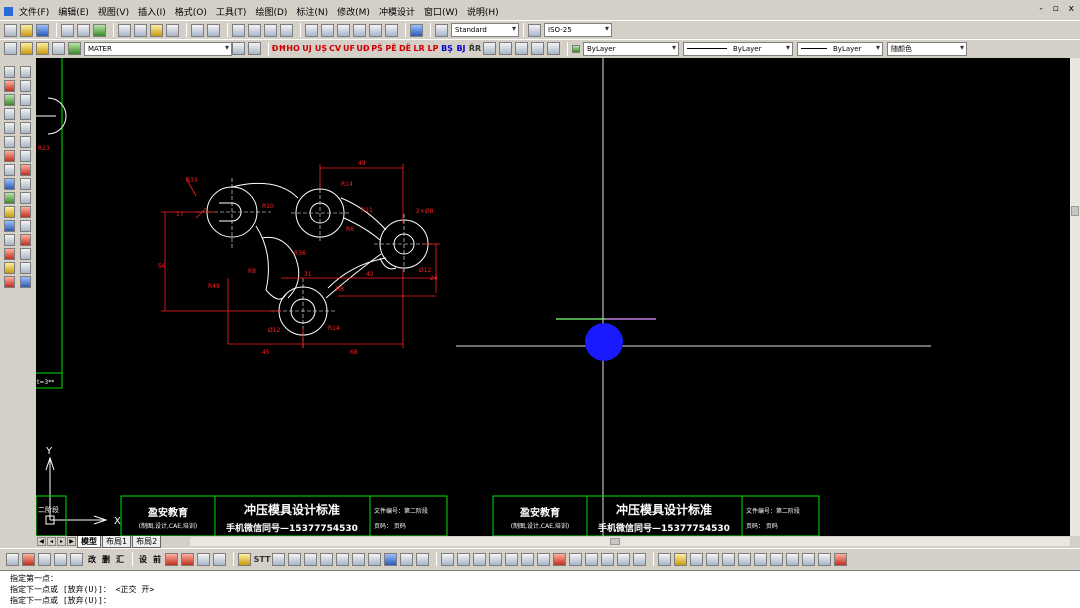  Describe the element at coordinates (26, 48) in the screenshot. I see `bulb-icon` at that location.